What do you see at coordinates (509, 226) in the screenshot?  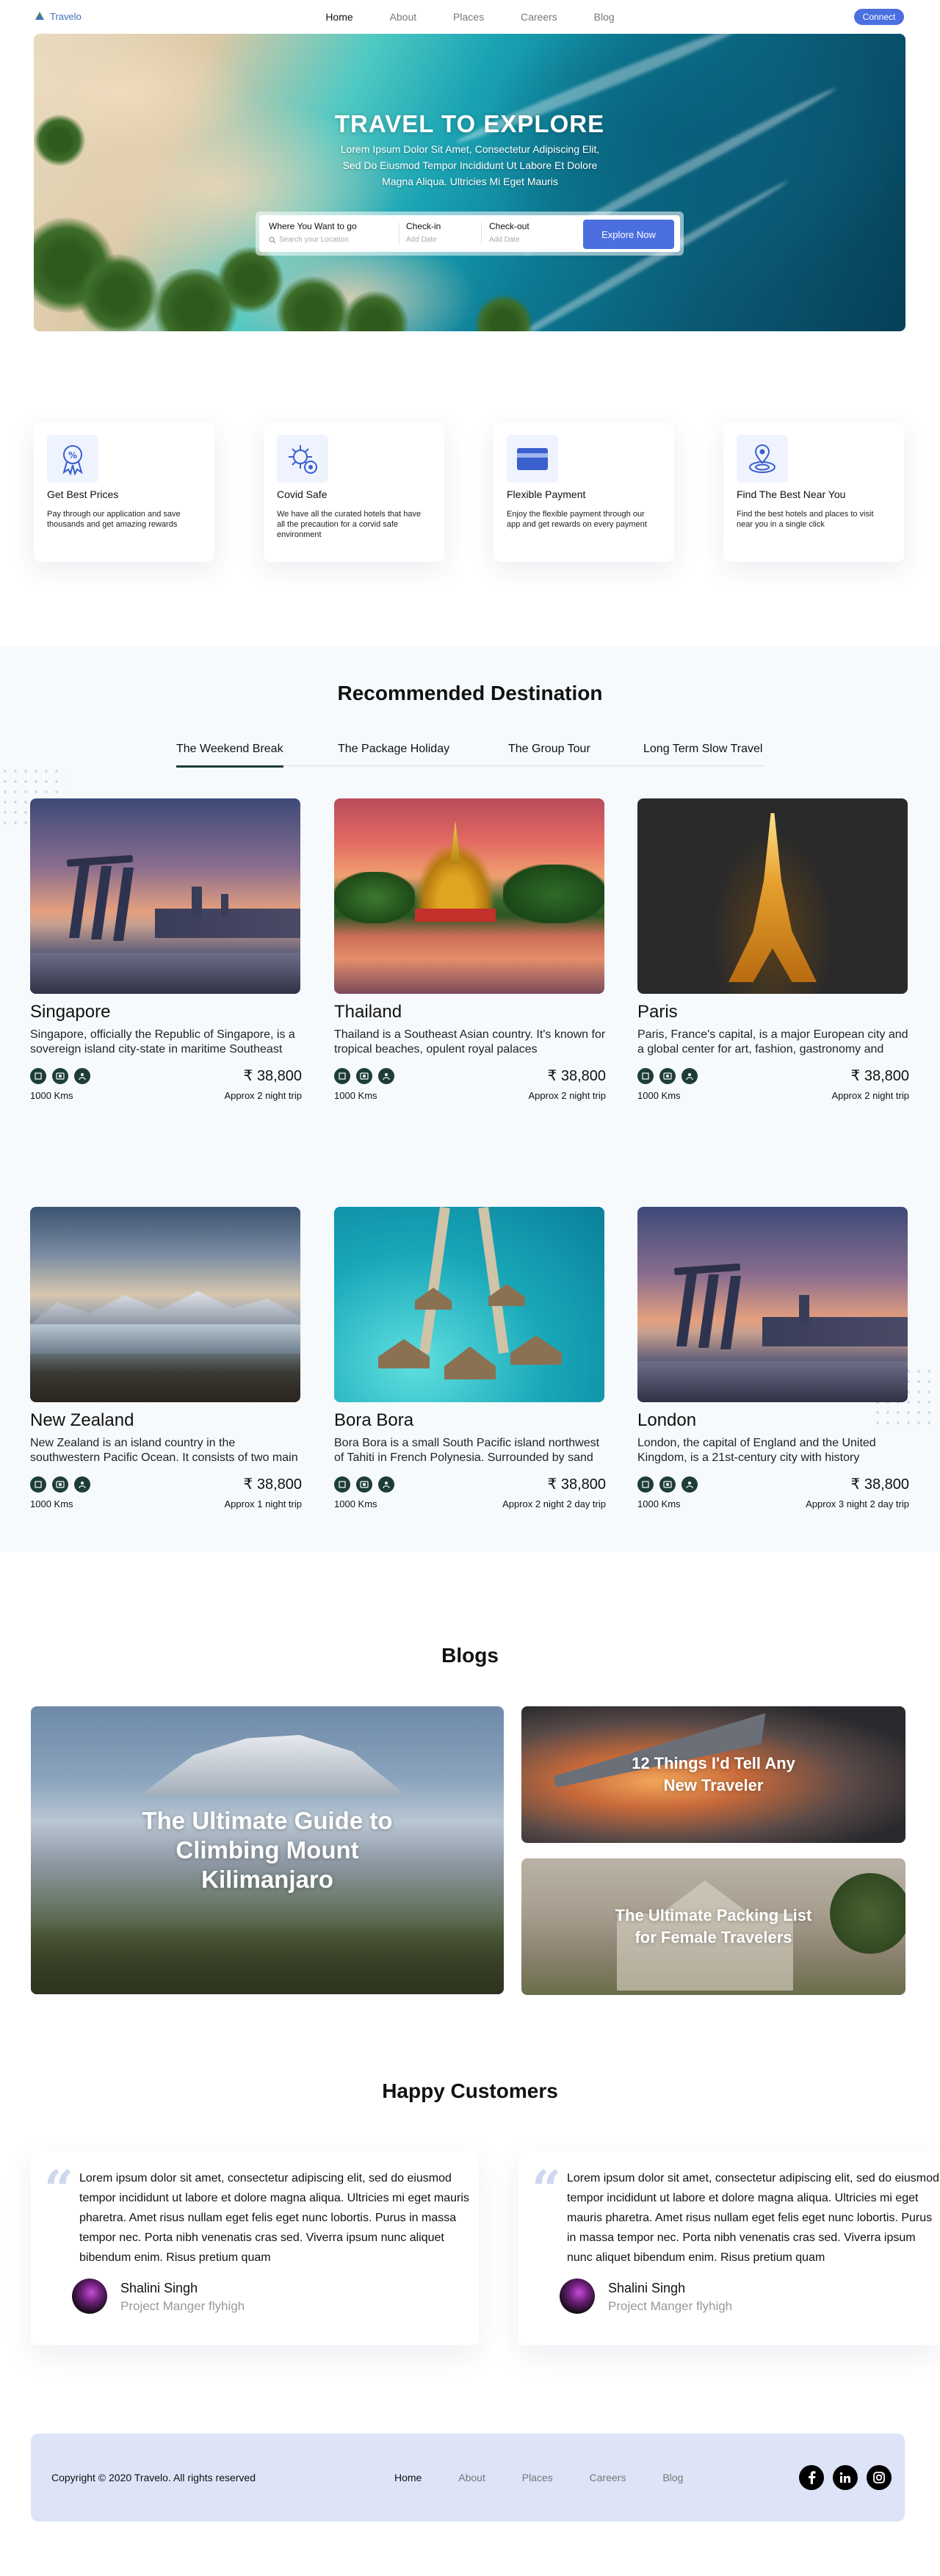 I see `checkout-label: Check-out` at bounding box center [509, 226].